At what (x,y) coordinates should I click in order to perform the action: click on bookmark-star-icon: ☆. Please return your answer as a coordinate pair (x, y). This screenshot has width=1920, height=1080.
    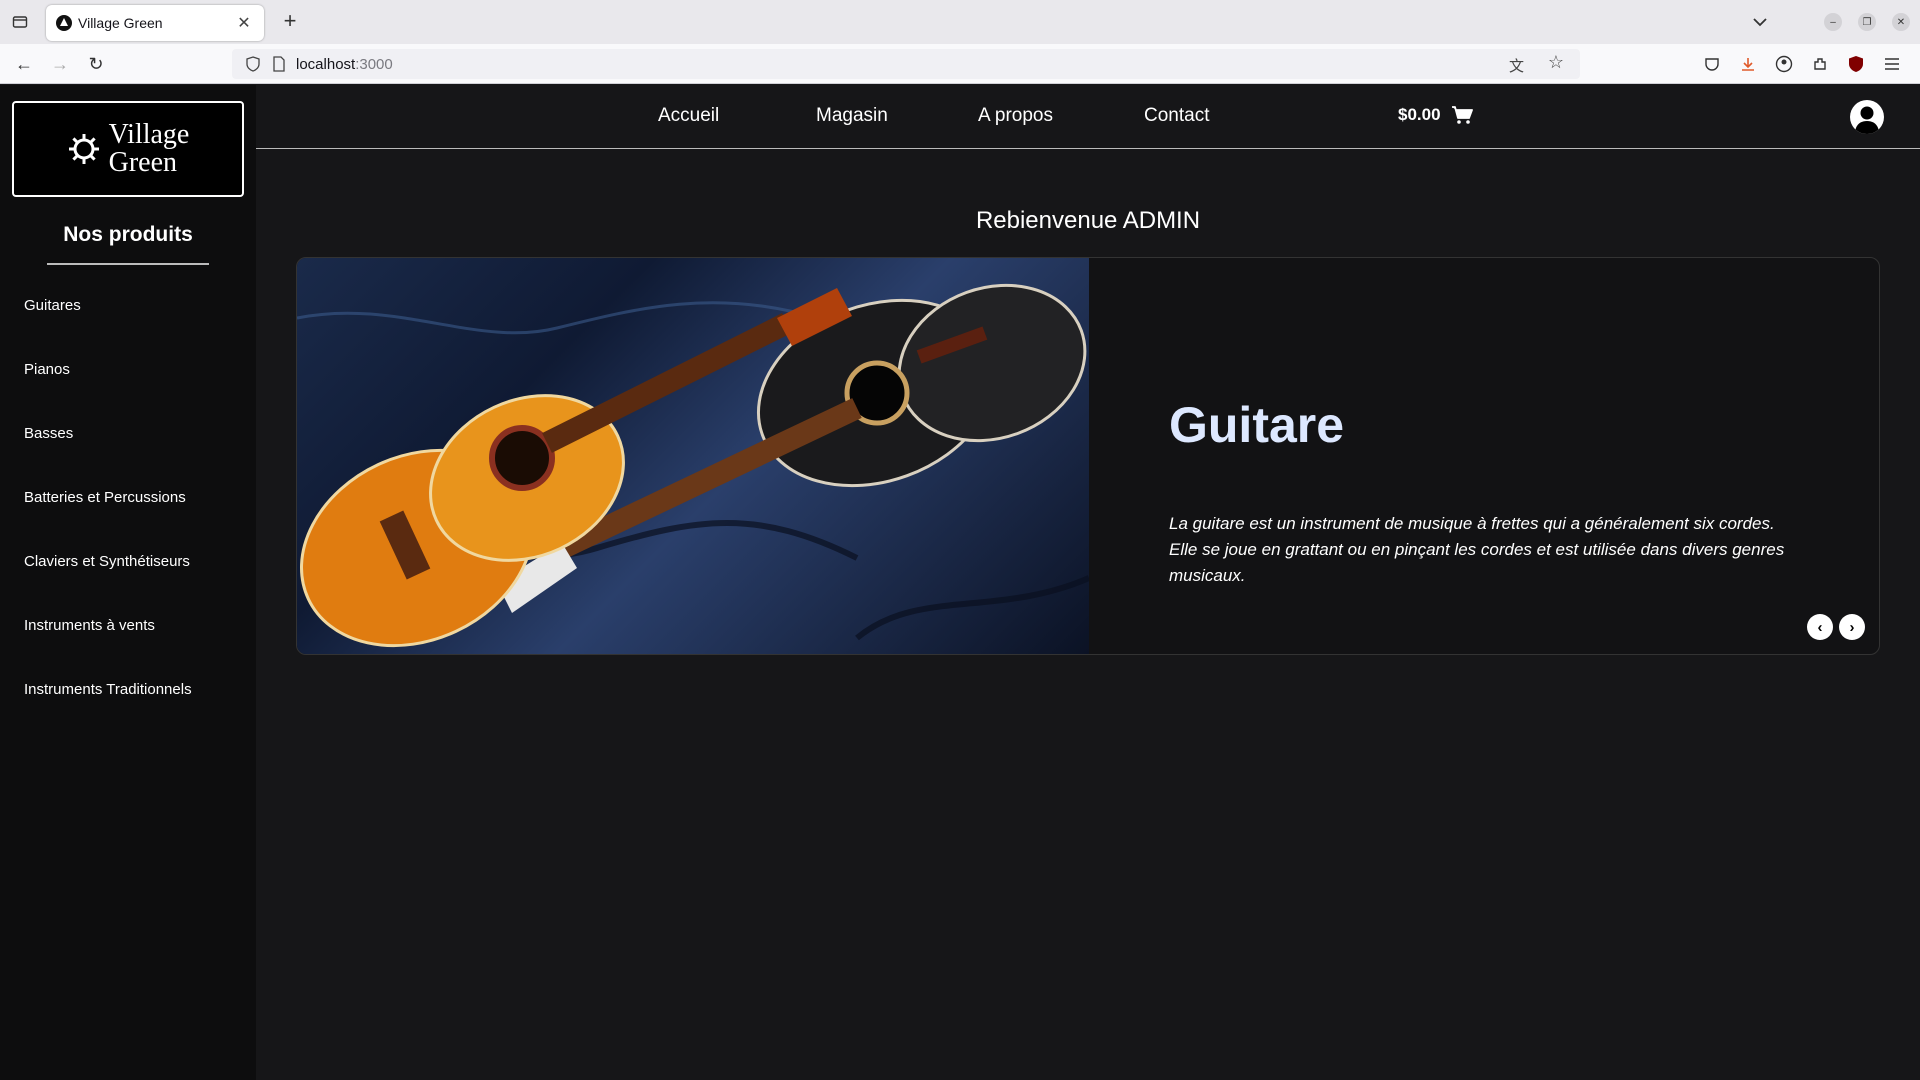
    Looking at the image, I should click on (1556, 62).